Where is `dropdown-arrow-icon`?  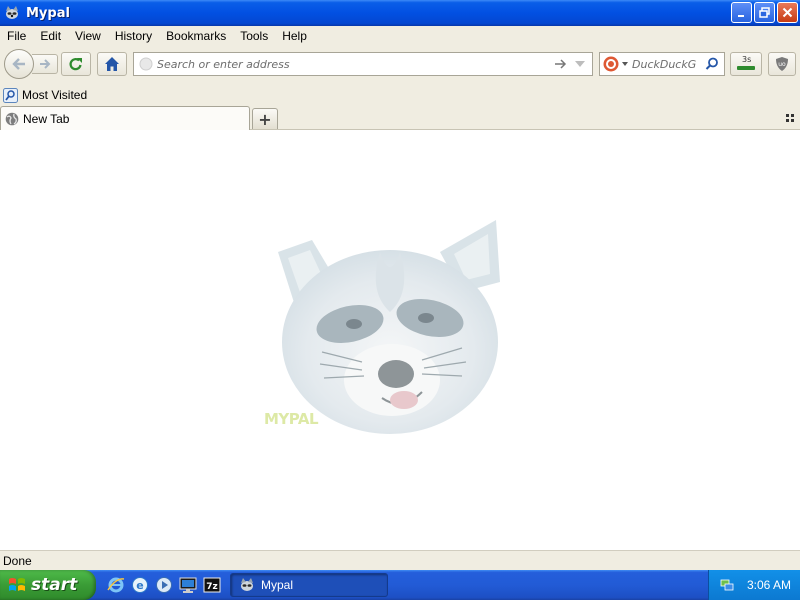 dropdown-arrow-icon is located at coordinates (580, 64).